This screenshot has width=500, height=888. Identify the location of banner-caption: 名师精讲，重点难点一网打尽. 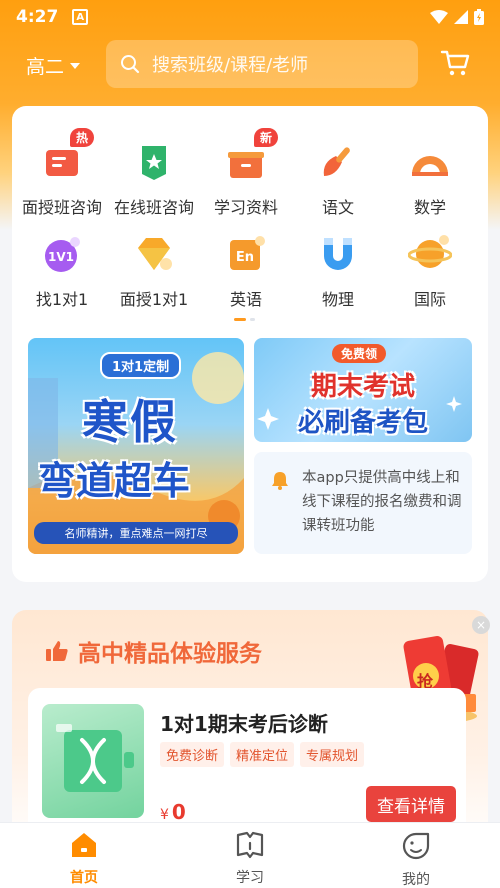
(136, 533).